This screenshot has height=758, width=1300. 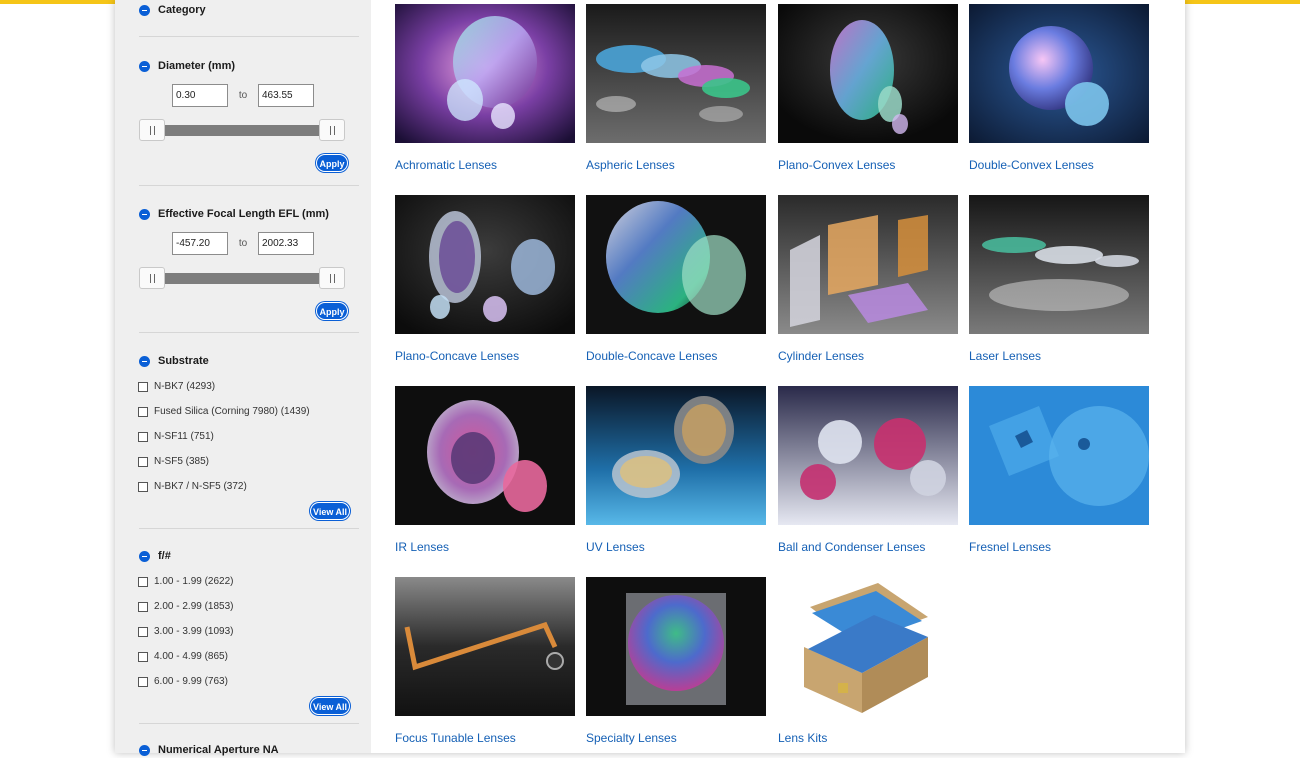 I want to click on diameter-max-input, so click(x=286, y=95).